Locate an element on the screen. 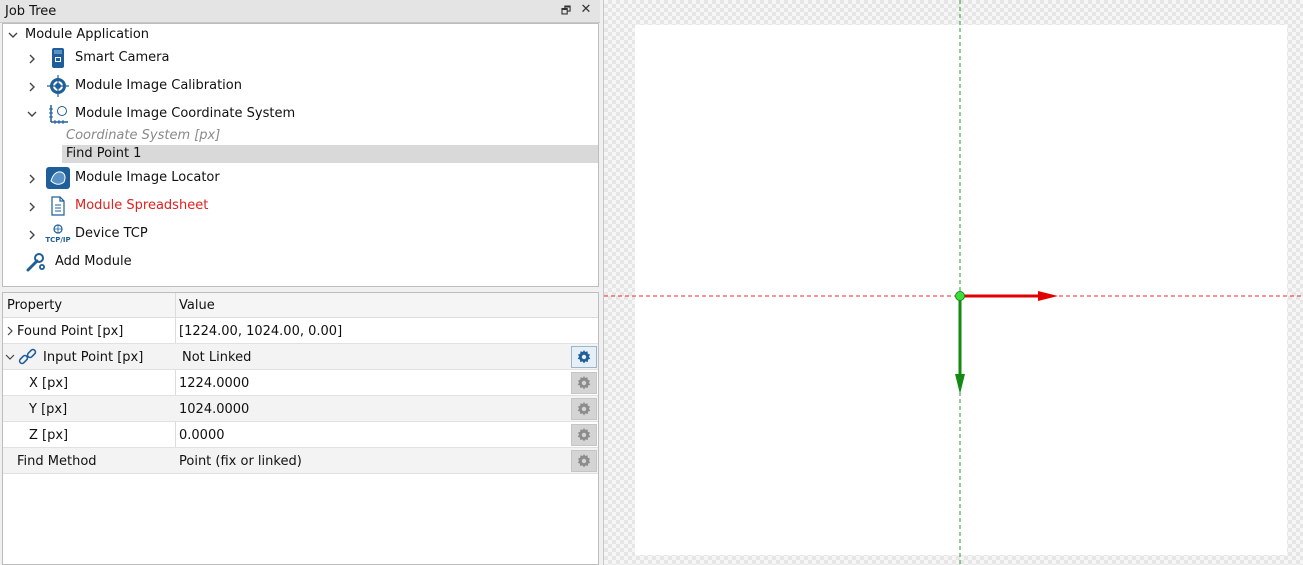 This screenshot has width=1303, height=565. tree-item-label: Smart Camera is located at coordinates (122, 57).